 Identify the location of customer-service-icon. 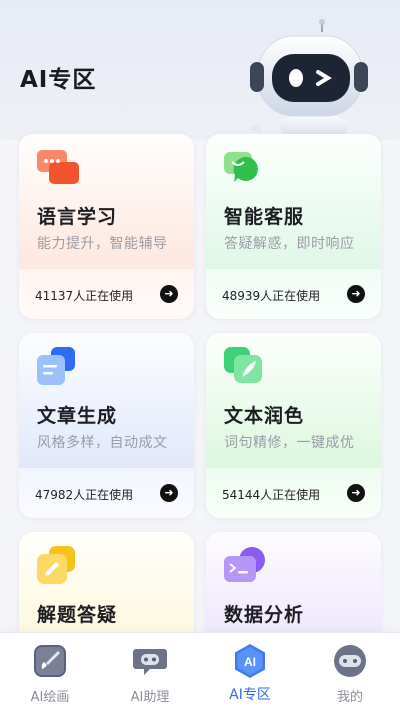
(241, 167).